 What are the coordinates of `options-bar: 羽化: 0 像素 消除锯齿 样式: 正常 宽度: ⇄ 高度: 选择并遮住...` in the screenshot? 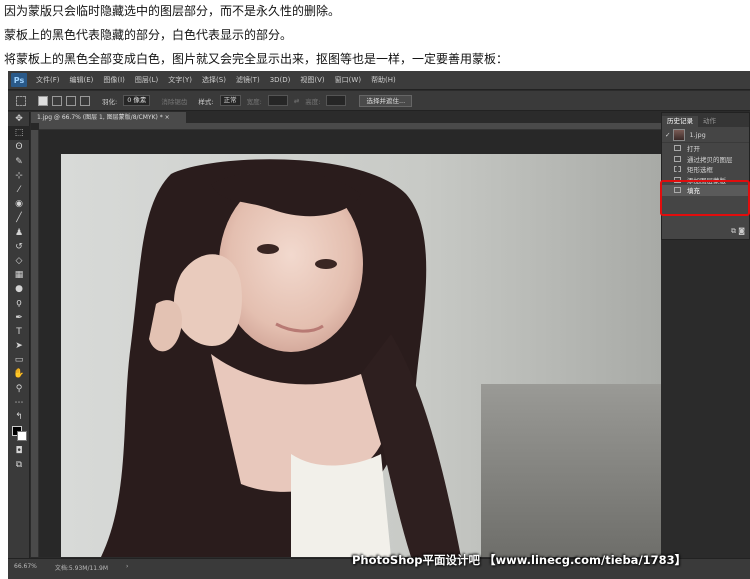 It's located at (379, 101).